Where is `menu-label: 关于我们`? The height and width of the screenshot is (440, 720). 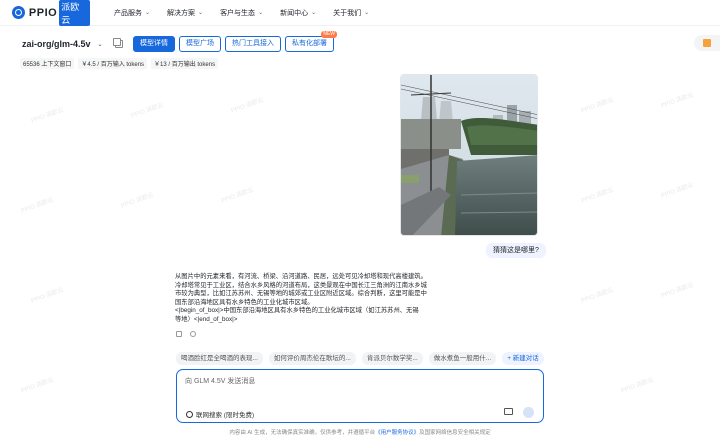 menu-label: 关于我们 is located at coordinates (347, 13).